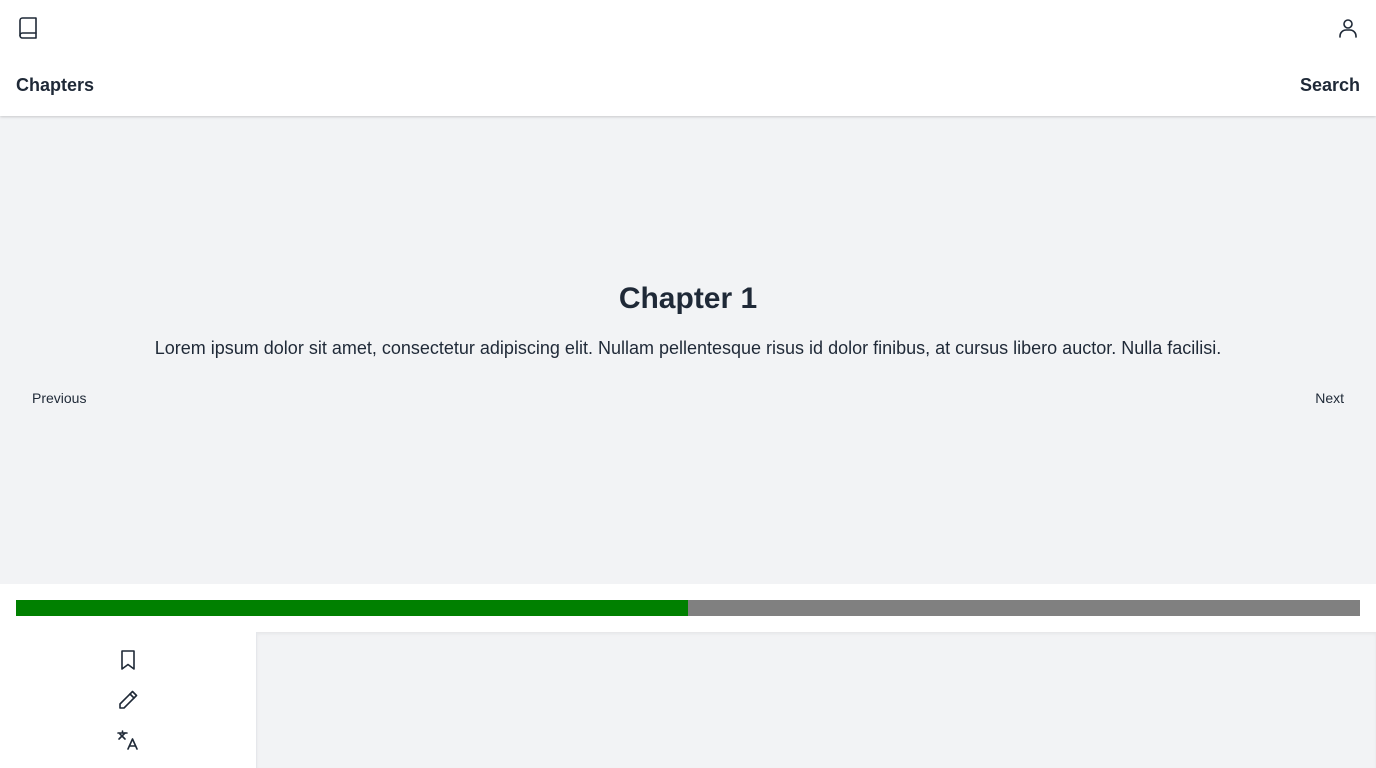 Image resolution: width=1376 pixels, height=768 pixels. What do you see at coordinates (1329, 398) in the screenshot?
I see `next-button: Next` at bounding box center [1329, 398].